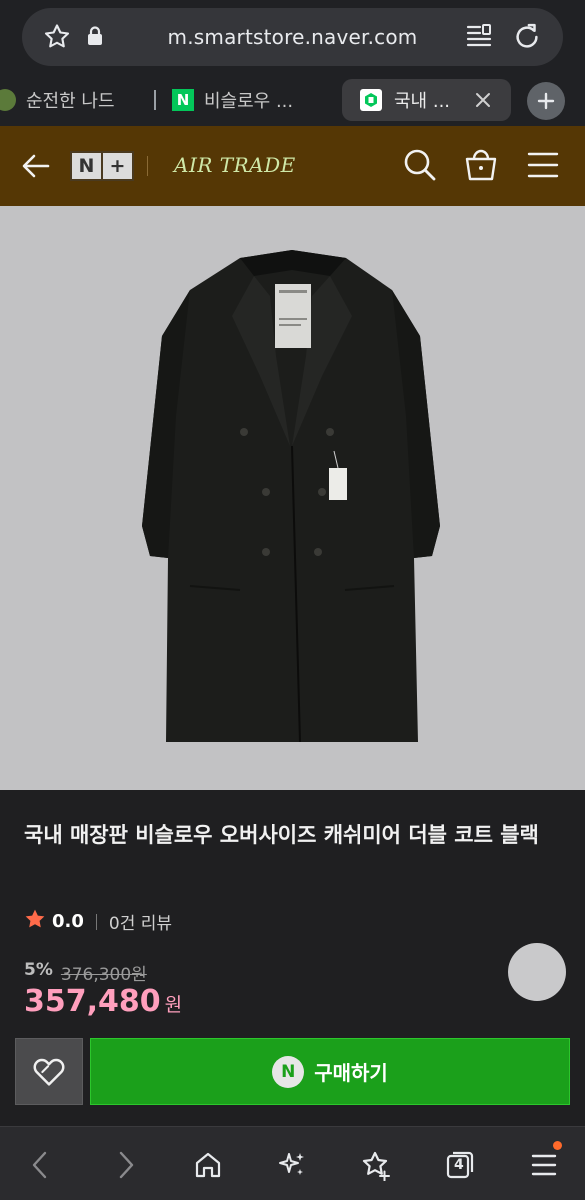  What do you see at coordinates (116, 166) in the screenshot?
I see `logo-plus: +` at bounding box center [116, 166].